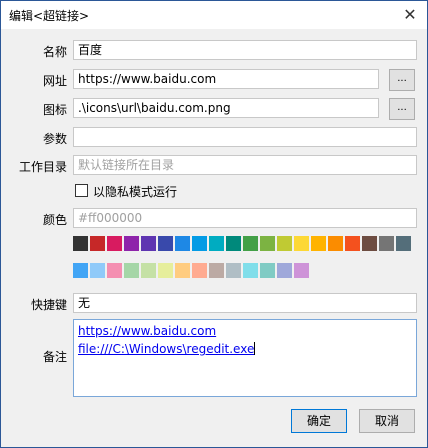 This screenshot has height=448, width=428. Describe the element at coordinates (54, 52) in the screenshot. I see `name-label: 名称` at that location.